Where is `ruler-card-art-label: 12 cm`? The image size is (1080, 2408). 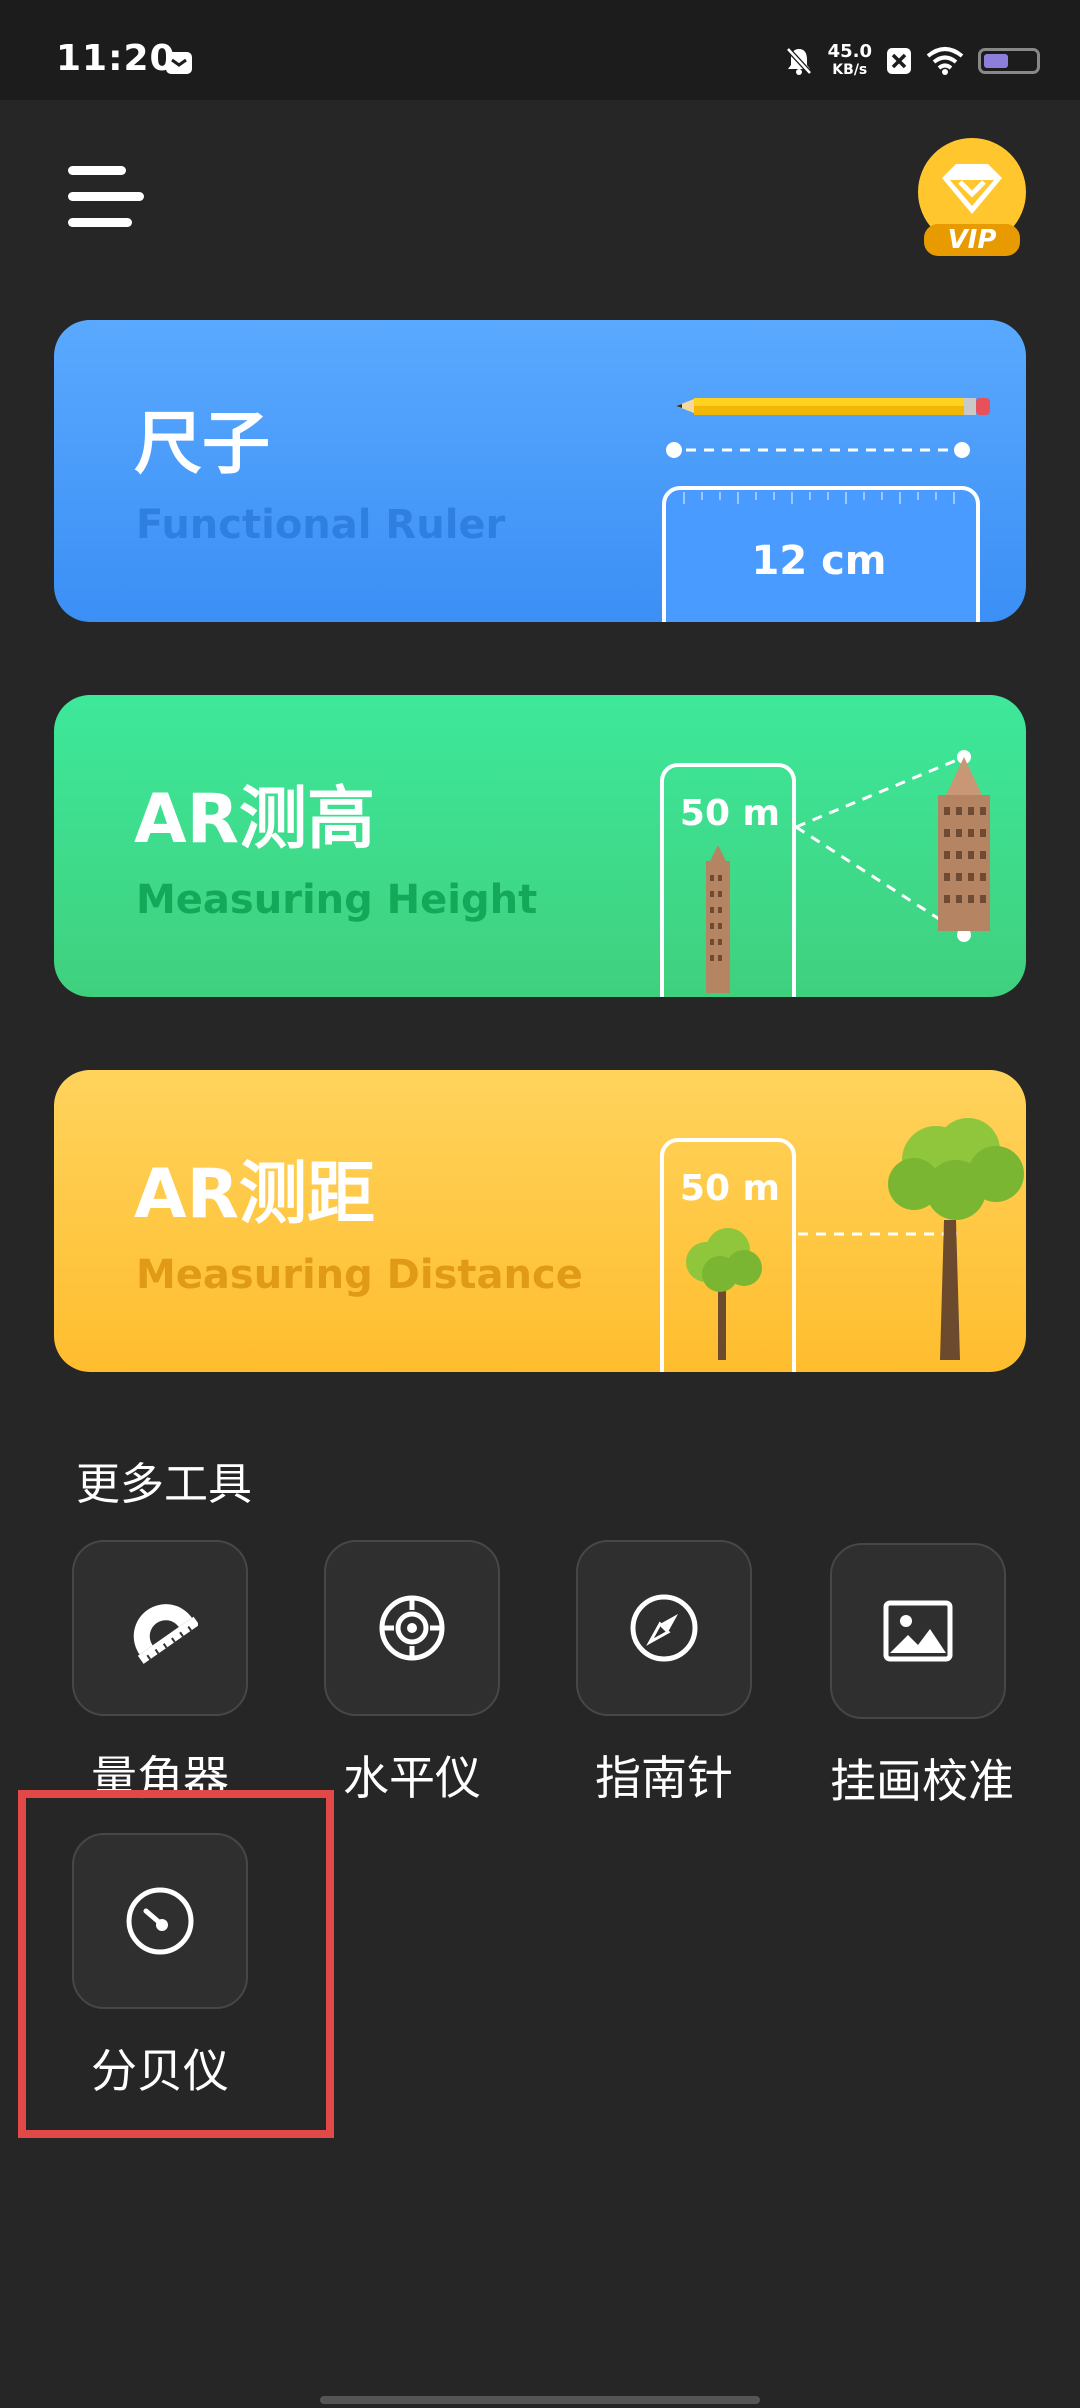
ruler-card-art-label: 12 cm is located at coordinates (819, 561).